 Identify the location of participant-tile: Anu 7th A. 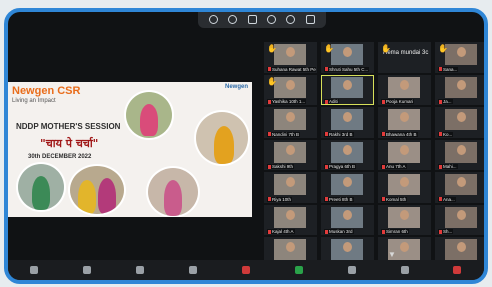
(404, 154).